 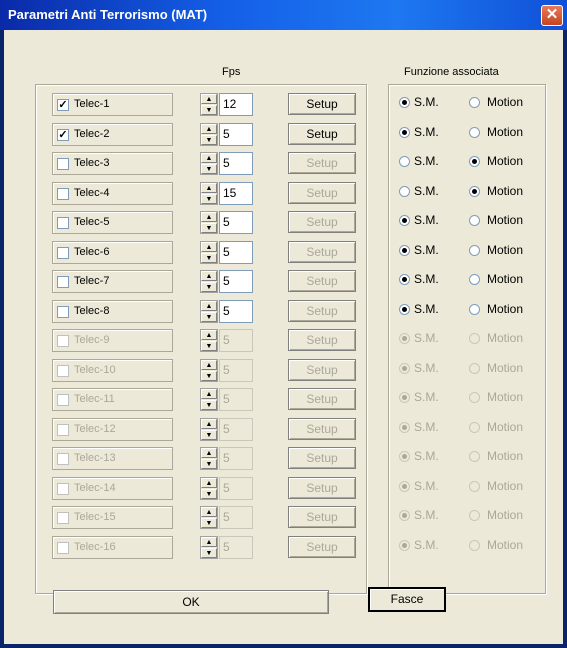 What do you see at coordinates (407, 599) in the screenshot?
I see `fasce-button: Fasce` at bounding box center [407, 599].